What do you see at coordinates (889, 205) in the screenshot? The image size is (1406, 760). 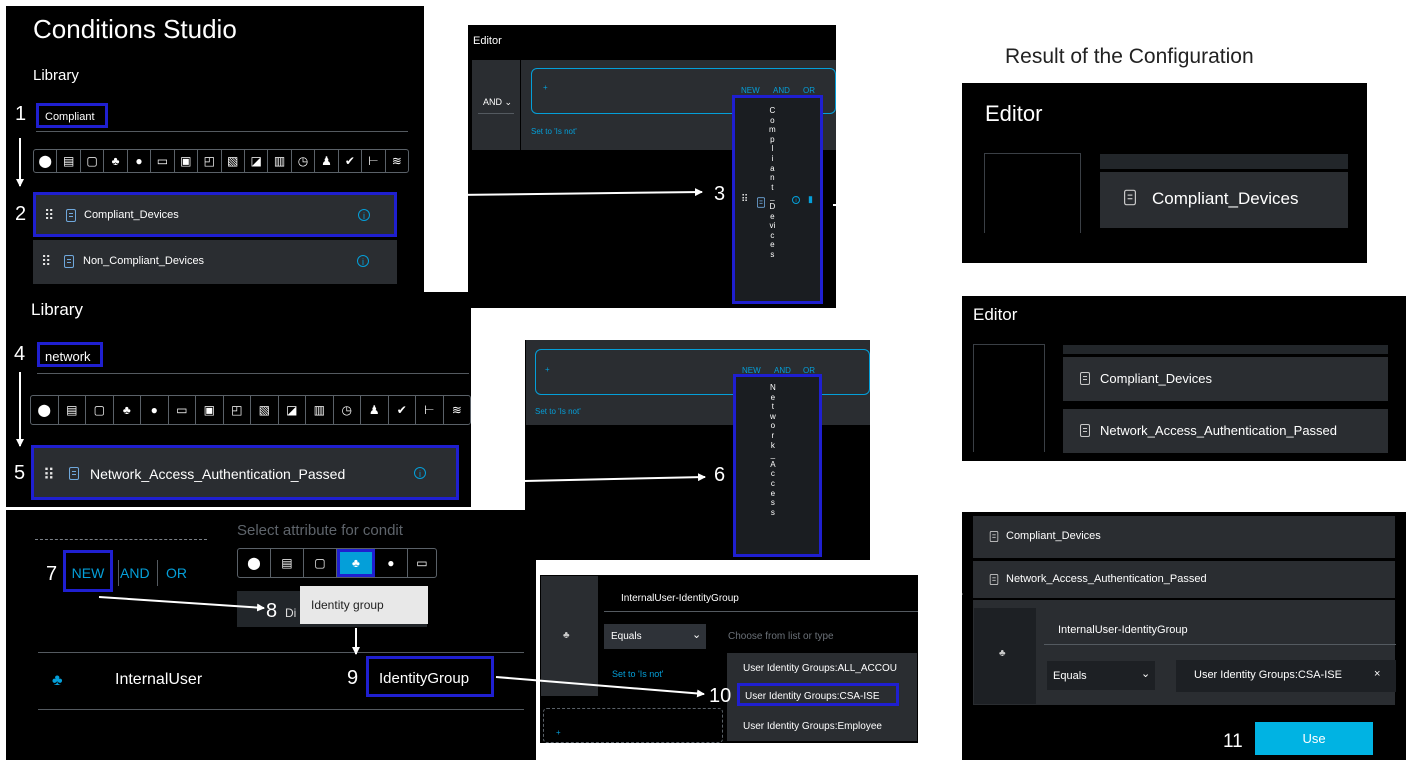 I see `arrow-to-result1` at bounding box center [889, 205].